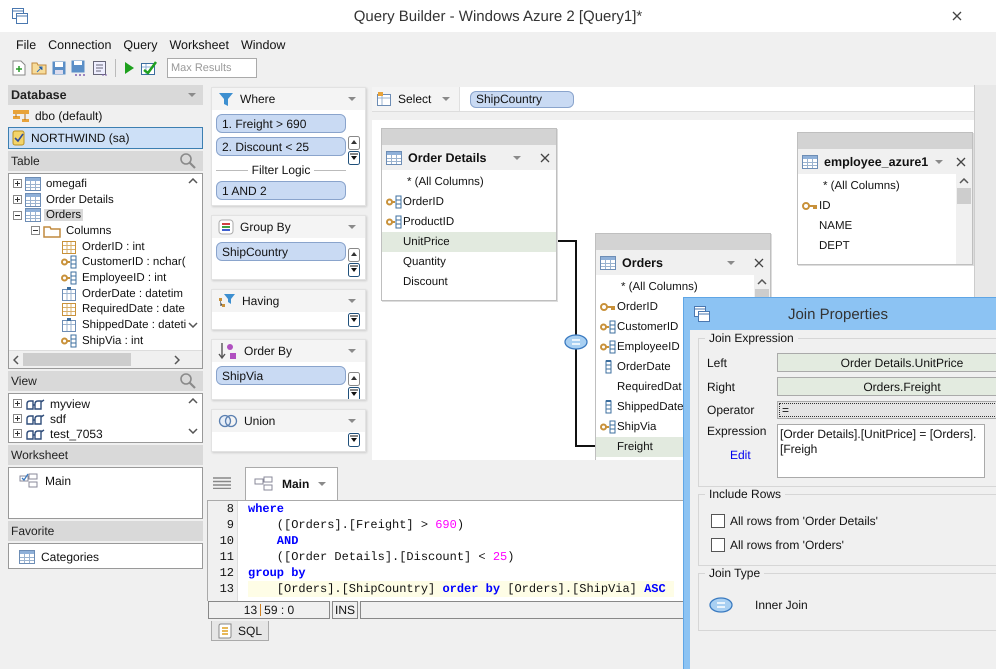  What do you see at coordinates (263, 45) in the screenshot?
I see `menu-item: Window` at bounding box center [263, 45].